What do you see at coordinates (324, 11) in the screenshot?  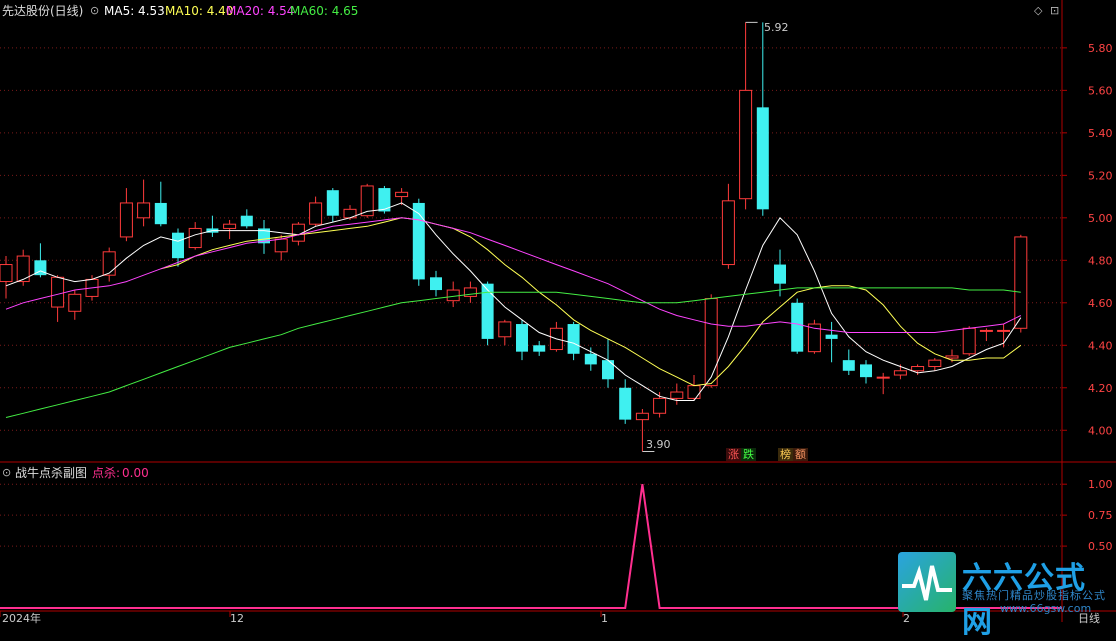 I see `ma60-label: MA60: 4.65` at bounding box center [324, 11].